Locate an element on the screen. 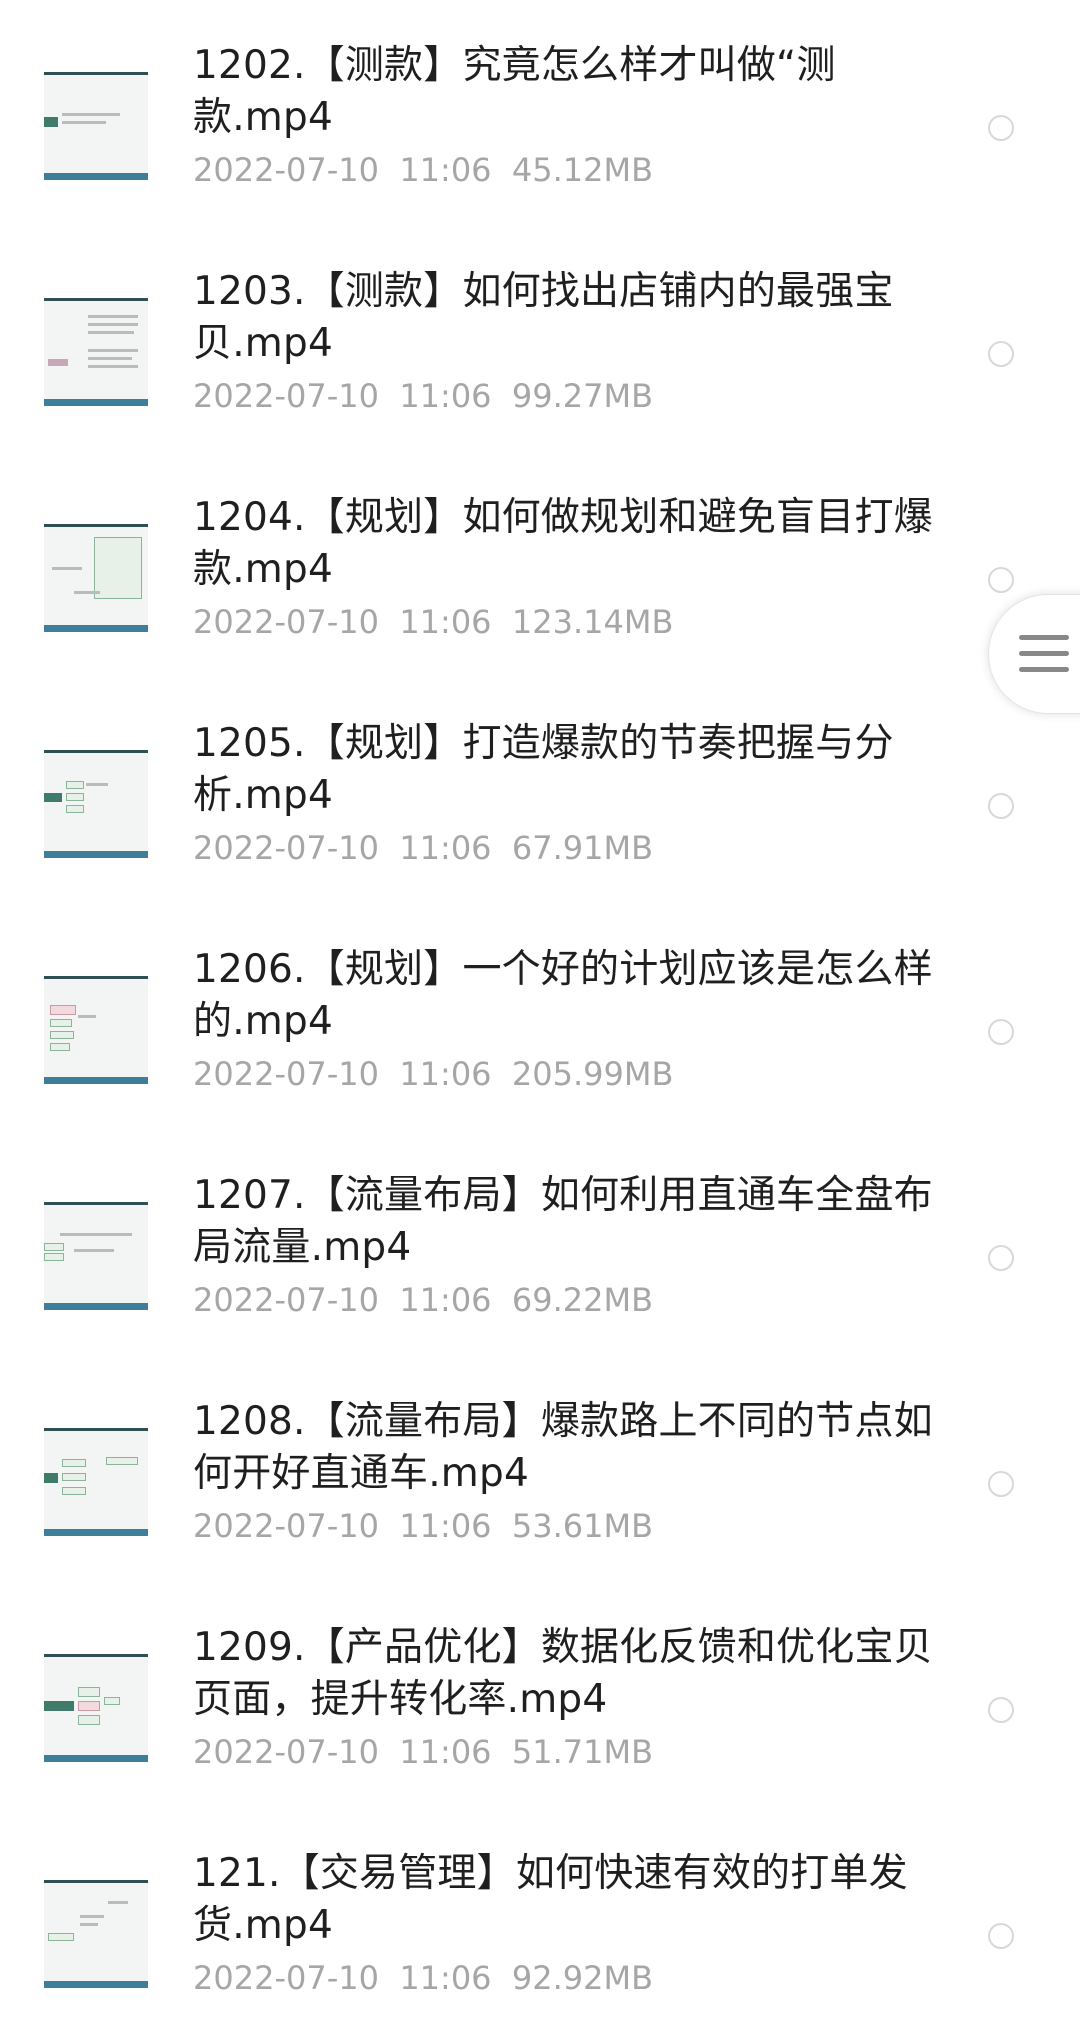  file-size: 69.22MB is located at coordinates (582, 1300).